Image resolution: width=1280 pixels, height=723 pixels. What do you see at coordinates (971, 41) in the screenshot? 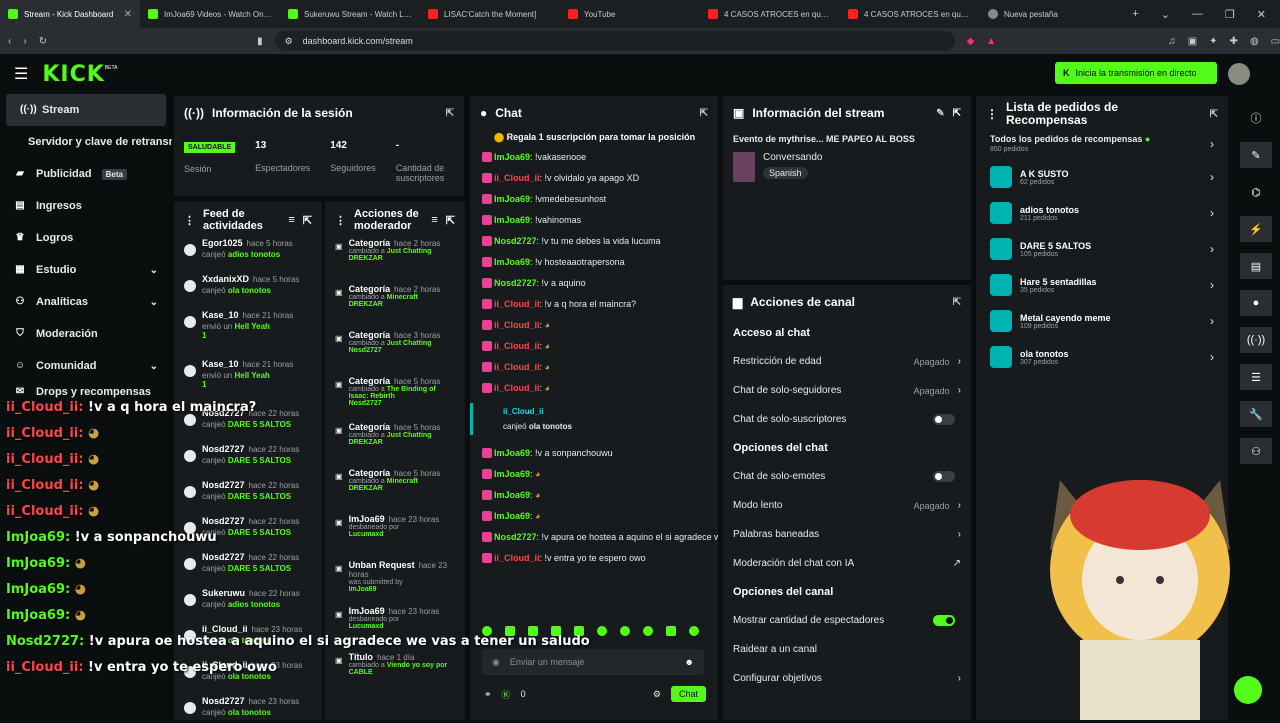
I see `brave-shield-icon: ◆` at bounding box center [971, 41].